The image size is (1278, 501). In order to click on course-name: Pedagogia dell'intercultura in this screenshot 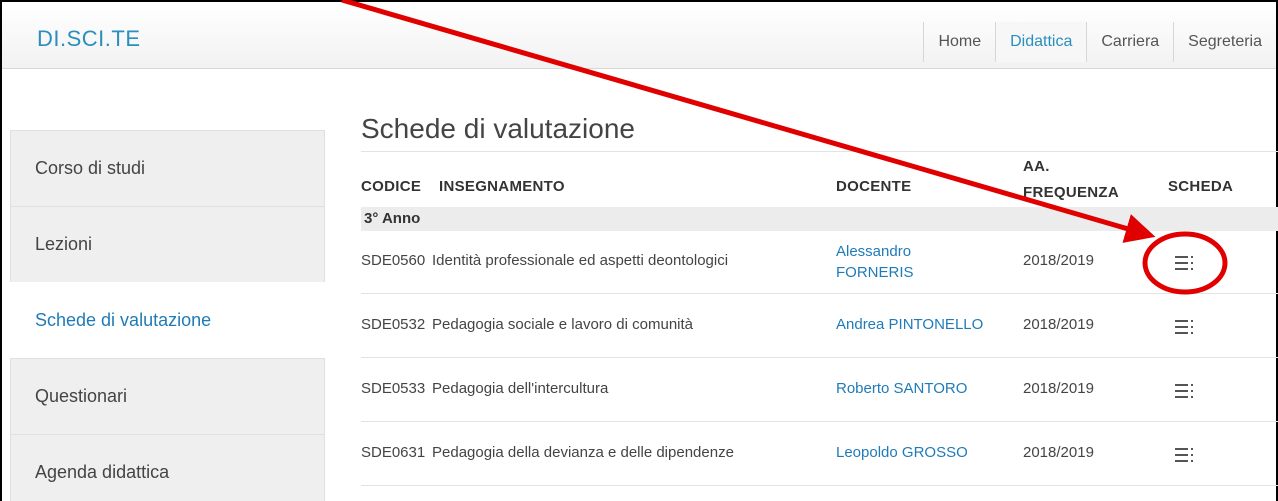, I will do `click(520, 388)`.